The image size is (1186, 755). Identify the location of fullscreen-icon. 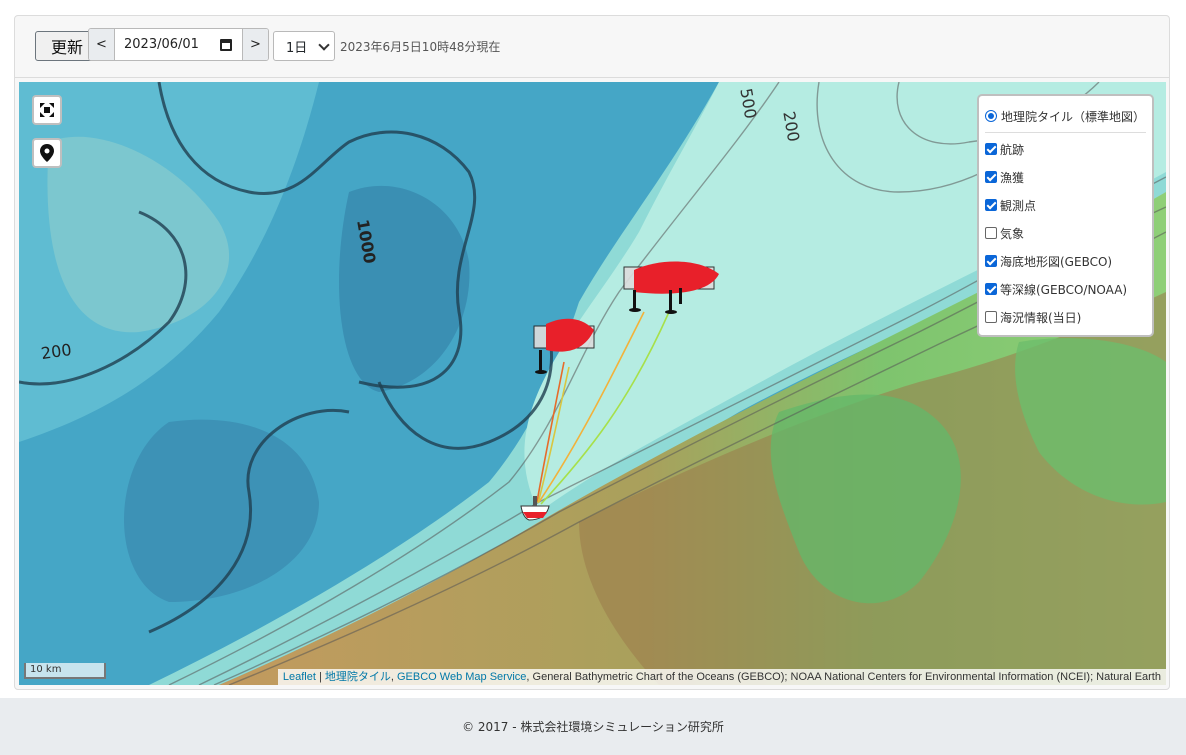
(47, 110).